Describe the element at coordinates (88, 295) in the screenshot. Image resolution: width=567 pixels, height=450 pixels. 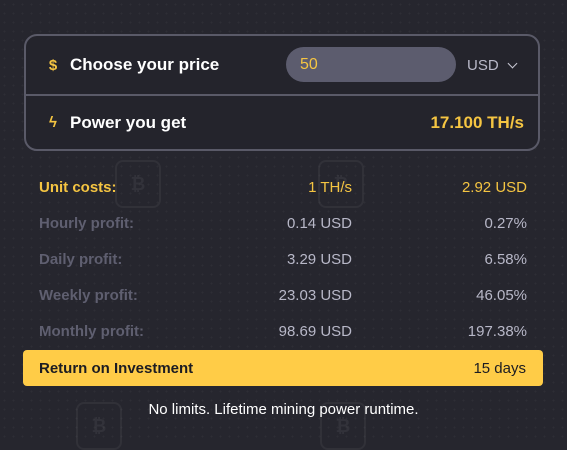
I see `stat-label: Weekly profit:` at that location.